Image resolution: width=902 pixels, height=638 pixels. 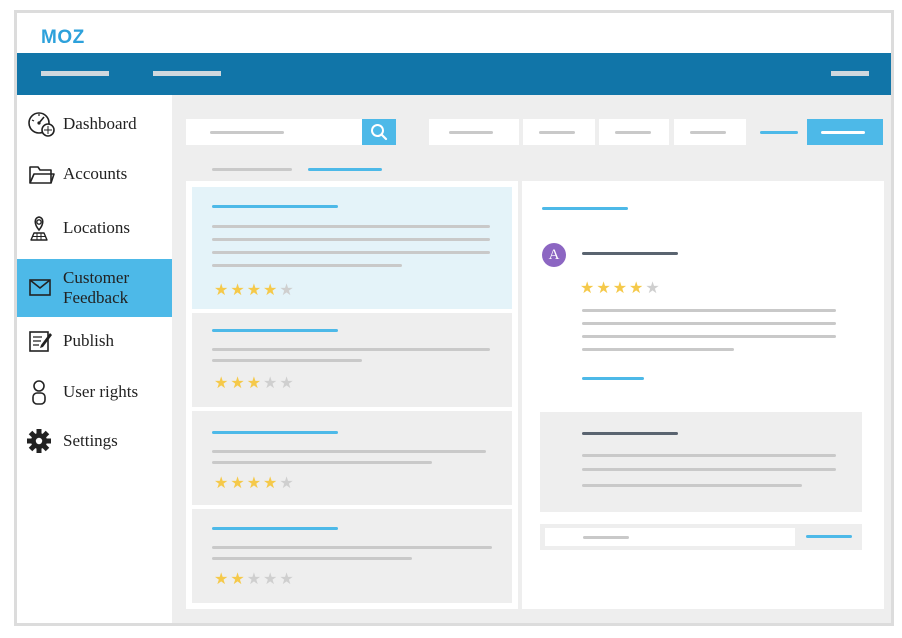 I want to click on search-button, so click(x=379, y=132).